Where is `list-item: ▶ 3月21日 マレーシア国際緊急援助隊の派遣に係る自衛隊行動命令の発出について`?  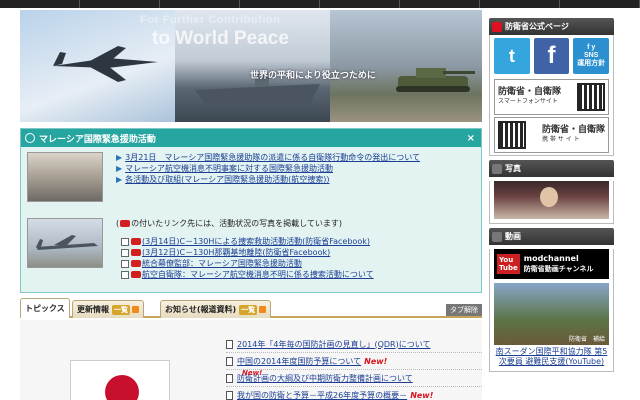
list-item: ▶ 3月21日 マレーシア国際緊急援助隊の派遣に係る自衛隊行動命令の発出について is located at coordinates (268, 157).